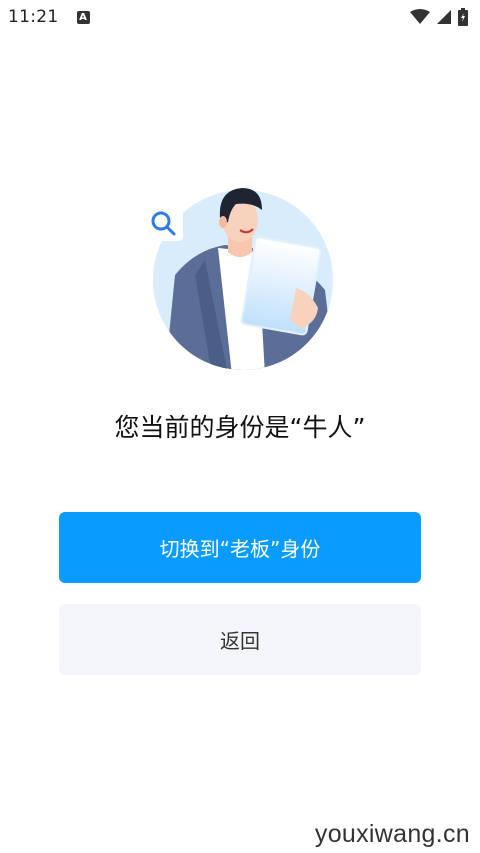  Describe the element at coordinates (240, 639) in the screenshot. I see `back-button: 返回` at that location.